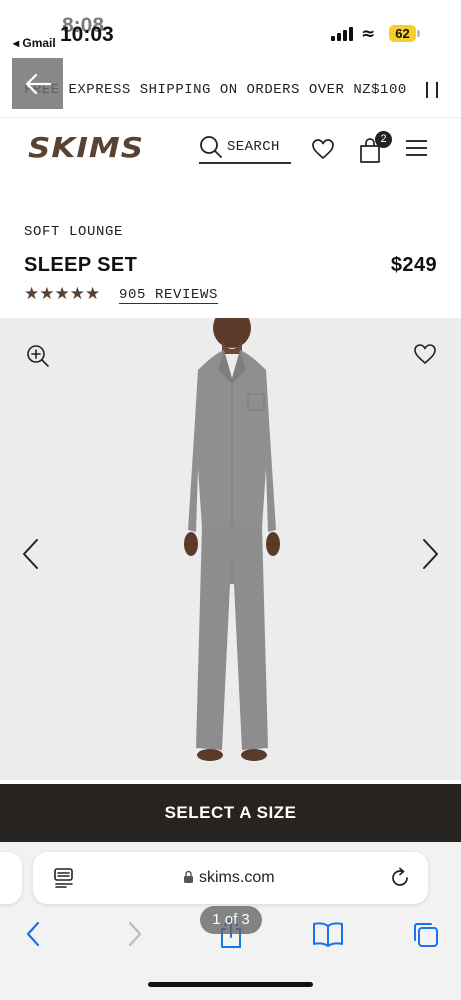  What do you see at coordinates (38, 356) in the screenshot?
I see `zoom-in-icon` at bounding box center [38, 356].